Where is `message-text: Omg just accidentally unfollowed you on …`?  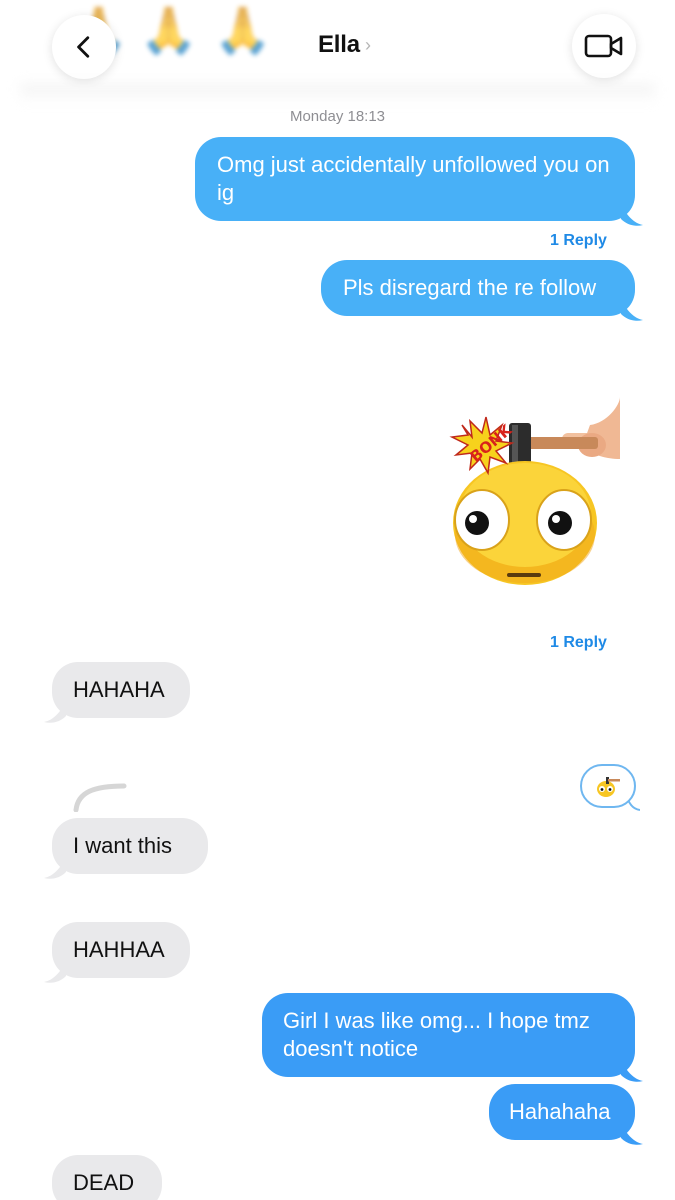 message-text: Omg just accidentally unfollowed you on … is located at coordinates (413, 178).